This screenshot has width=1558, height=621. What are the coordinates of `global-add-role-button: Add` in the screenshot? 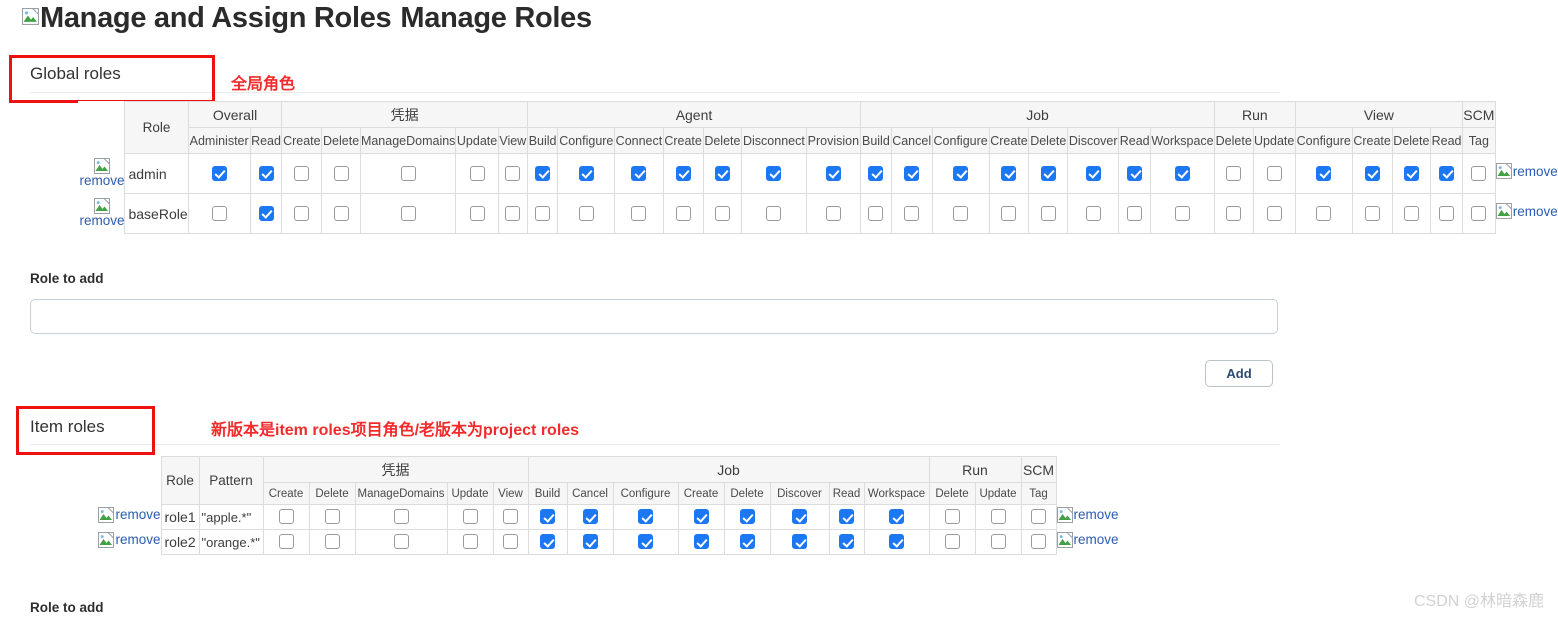 It's located at (1239, 373).